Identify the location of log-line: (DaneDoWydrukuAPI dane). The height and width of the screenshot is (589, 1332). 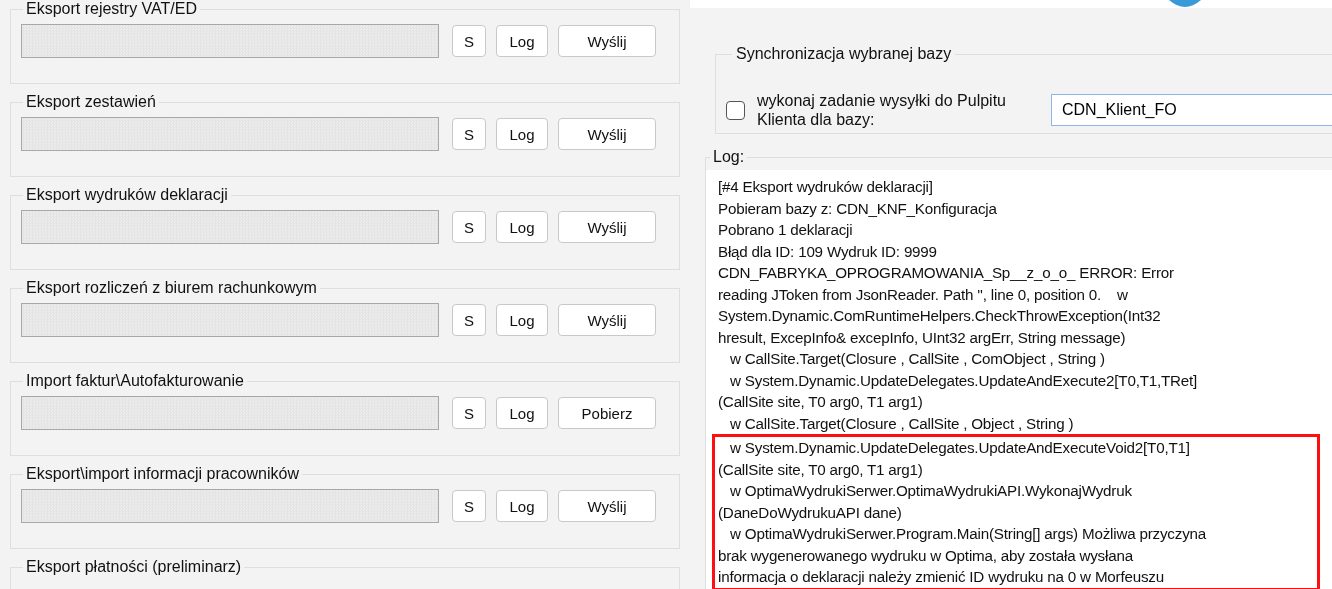
(1016, 512).